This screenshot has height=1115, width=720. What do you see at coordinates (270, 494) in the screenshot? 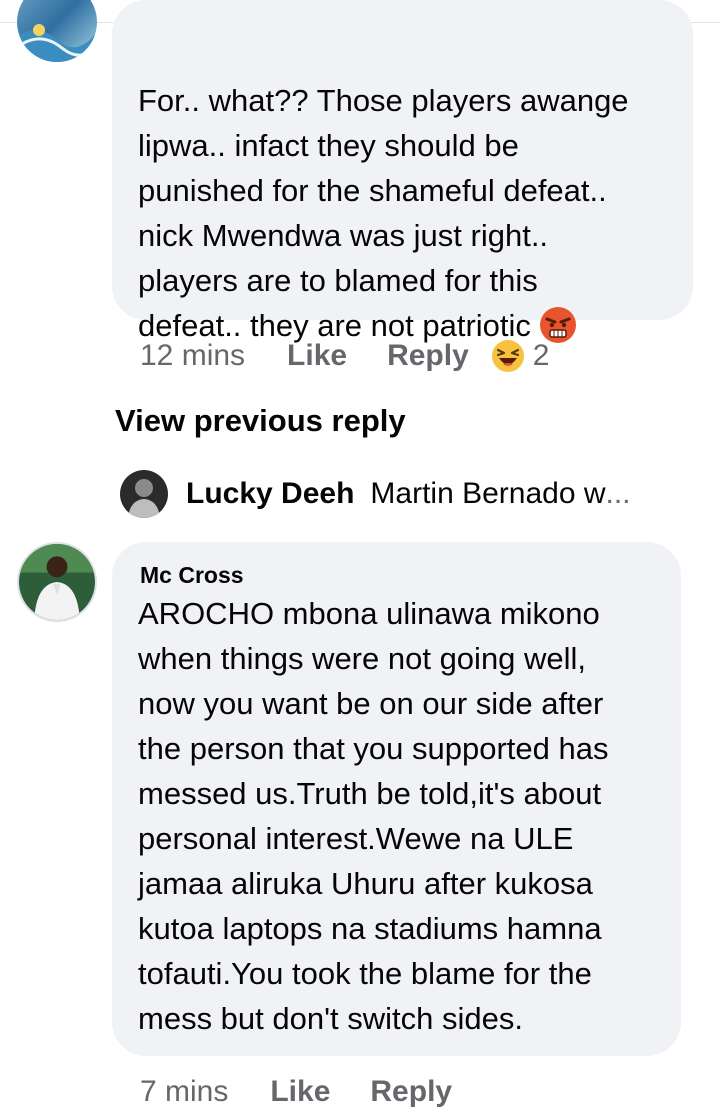
I see `reply-author-name: Lucky Deeh` at bounding box center [270, 494].